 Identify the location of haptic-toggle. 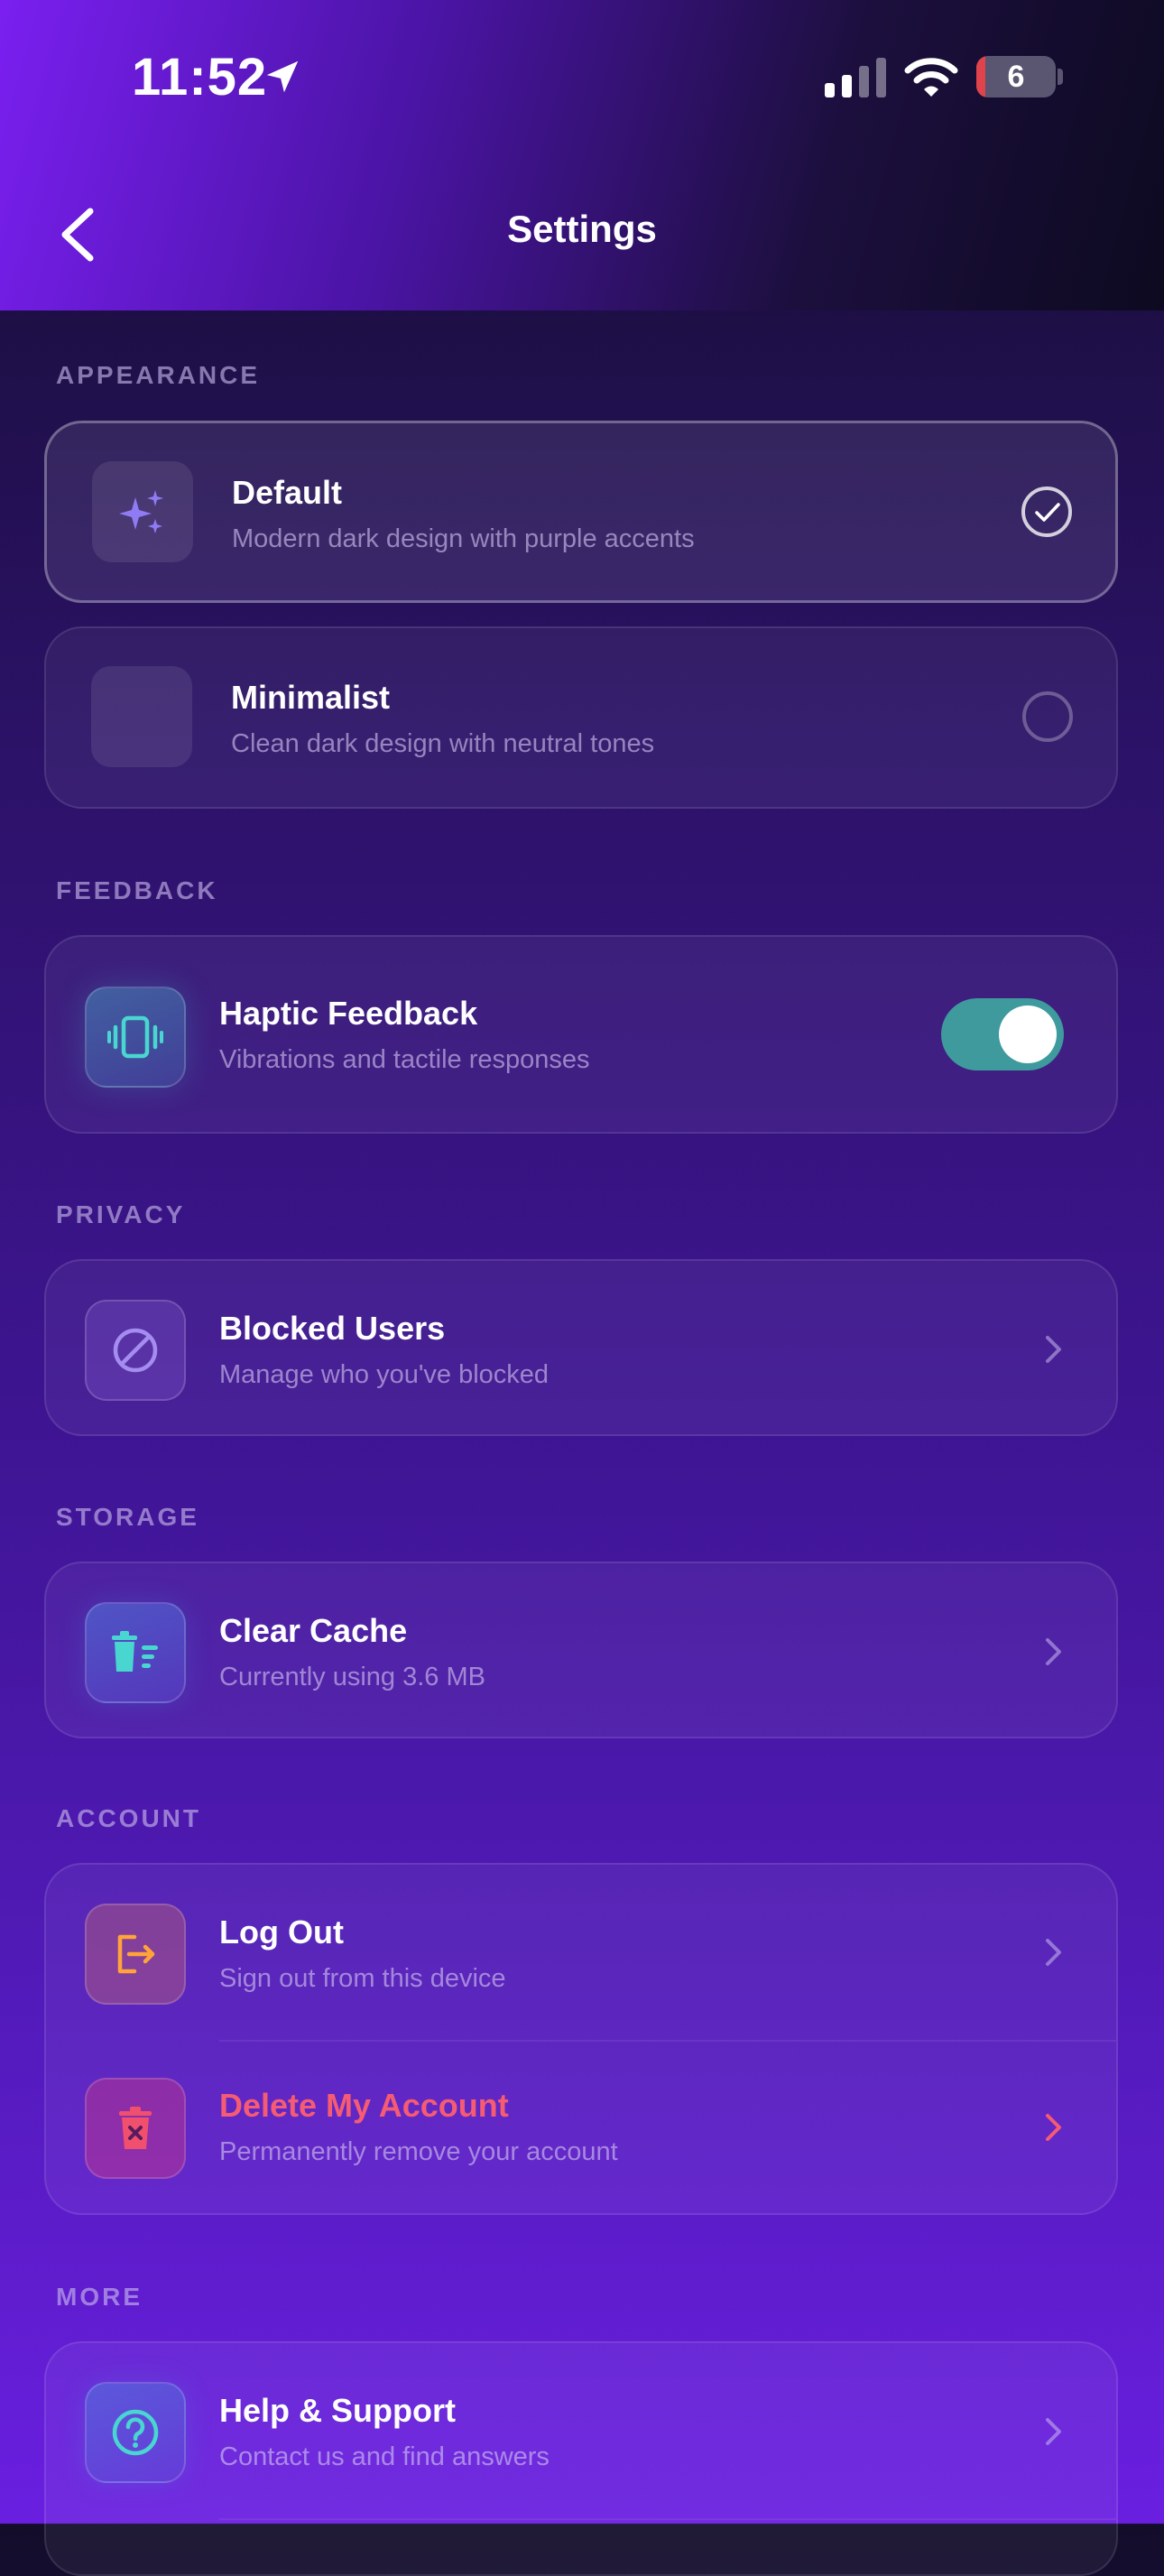
(1002, 1034).